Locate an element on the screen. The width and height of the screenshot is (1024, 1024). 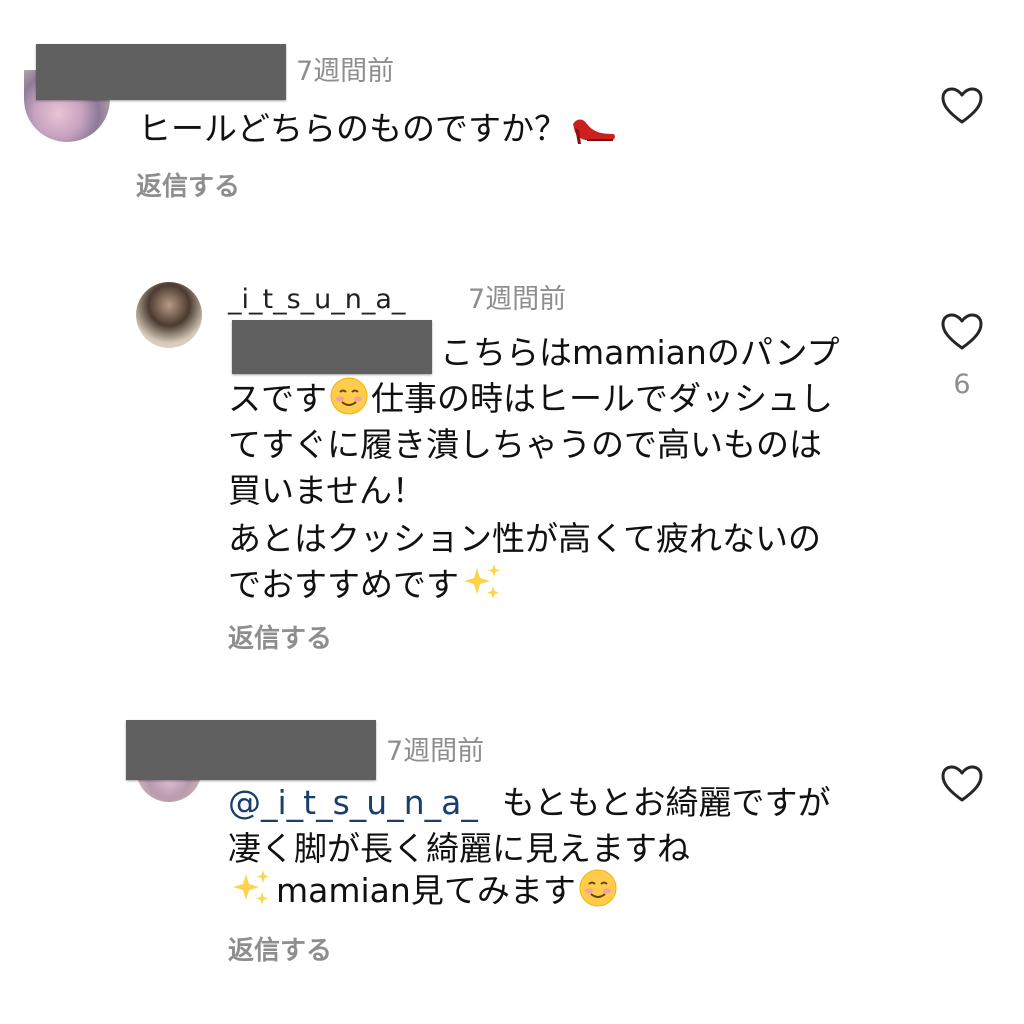
comment-text: ヒールどちらのものですか？ is located at coordinates (378, 131).